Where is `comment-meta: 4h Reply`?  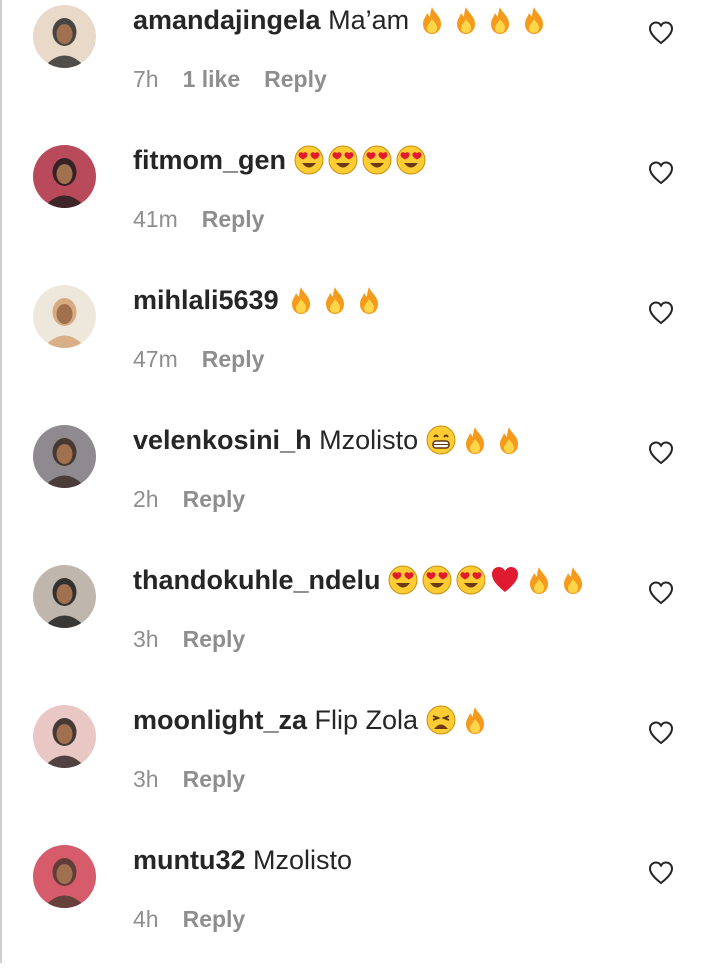
comment-meta: 4h Reply is located at coordinates (201, 919).